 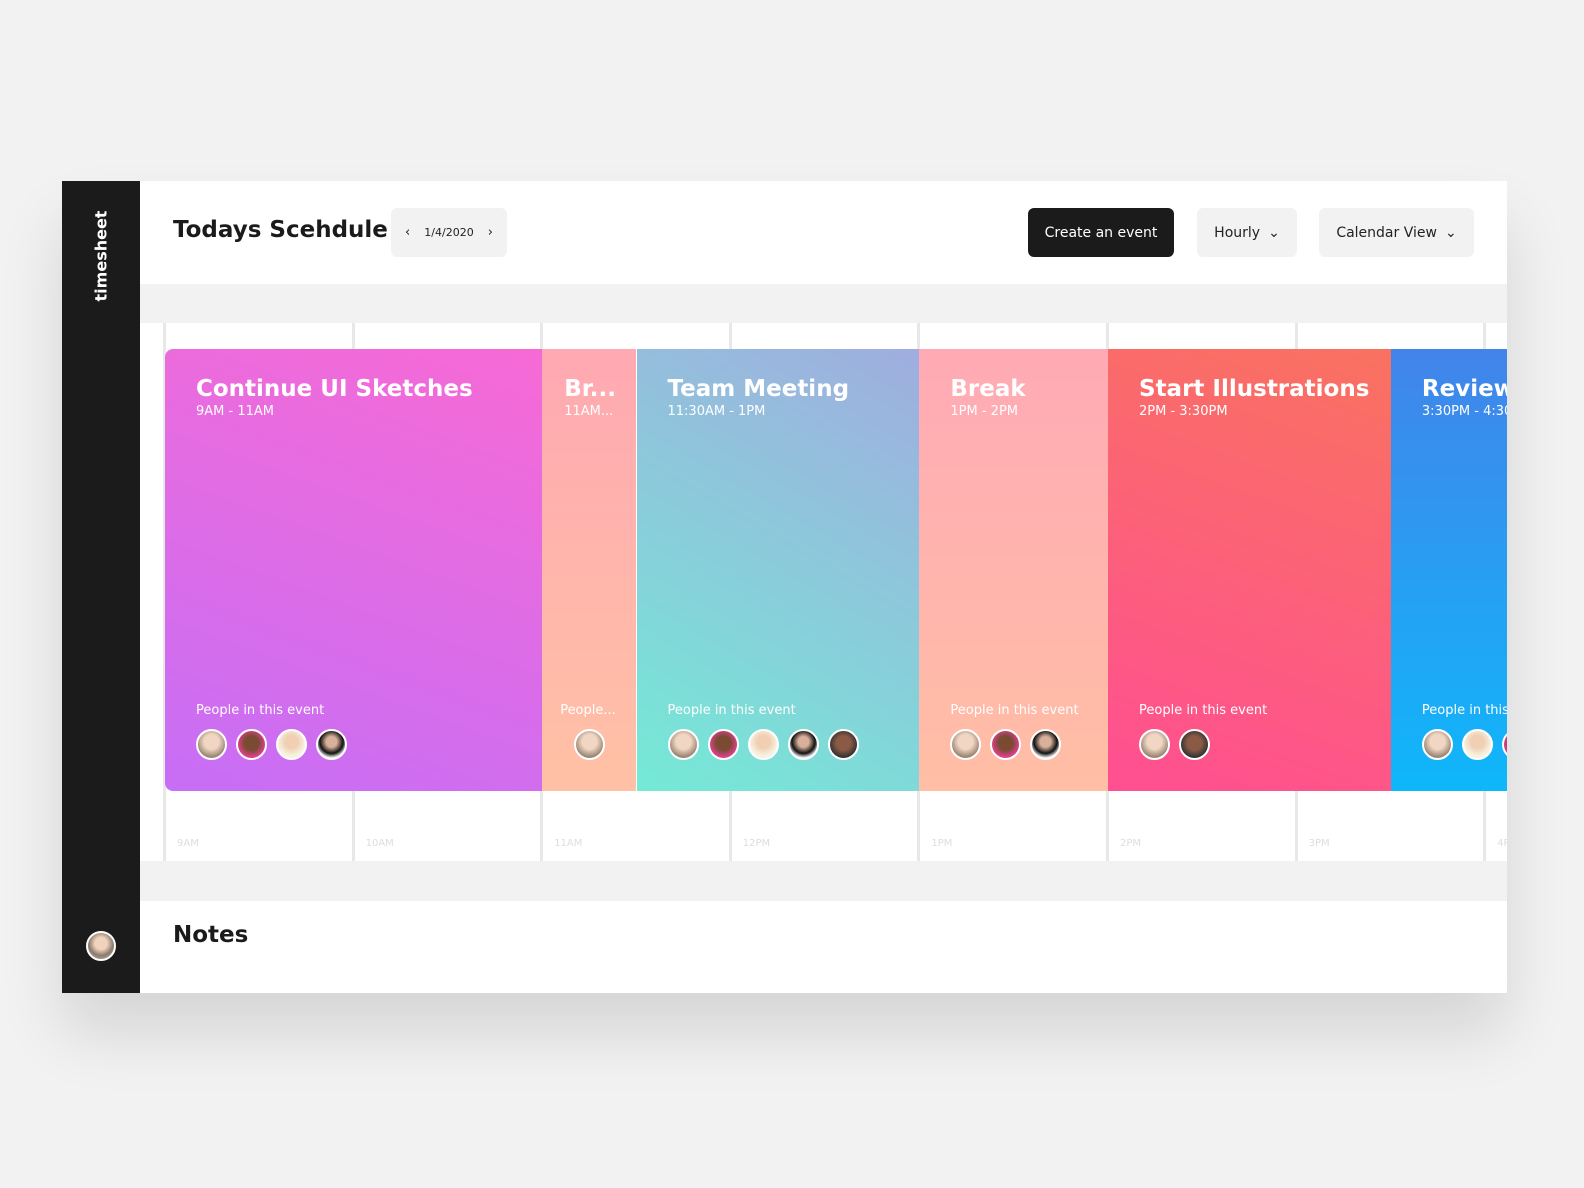 What do you see at coordinates (490, 232) in the screenshot?
I see `chevron-right-icon: ›` at bounding box center [490, 232].